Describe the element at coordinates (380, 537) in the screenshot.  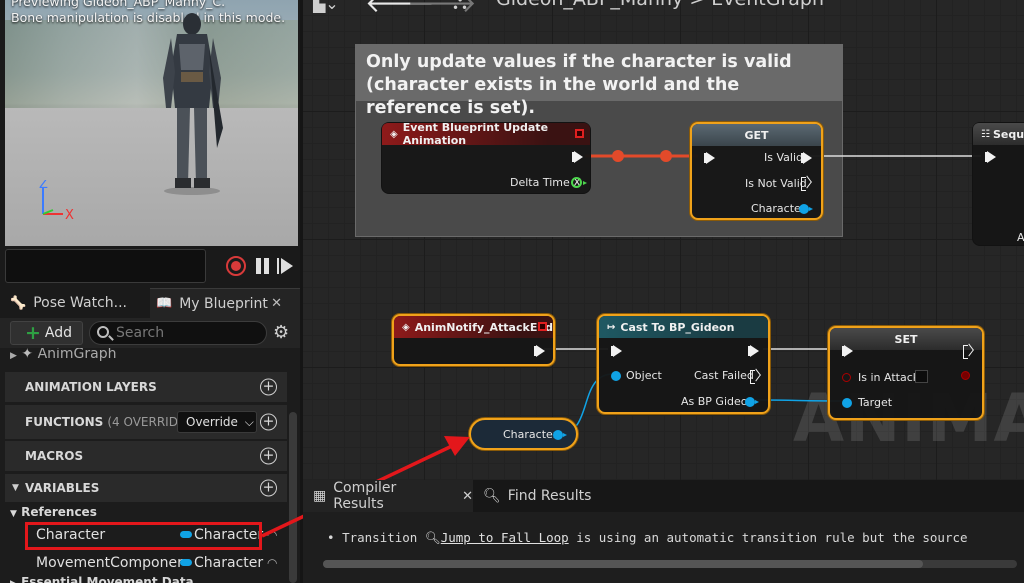
I see `message-prefix: Transition` at that location.